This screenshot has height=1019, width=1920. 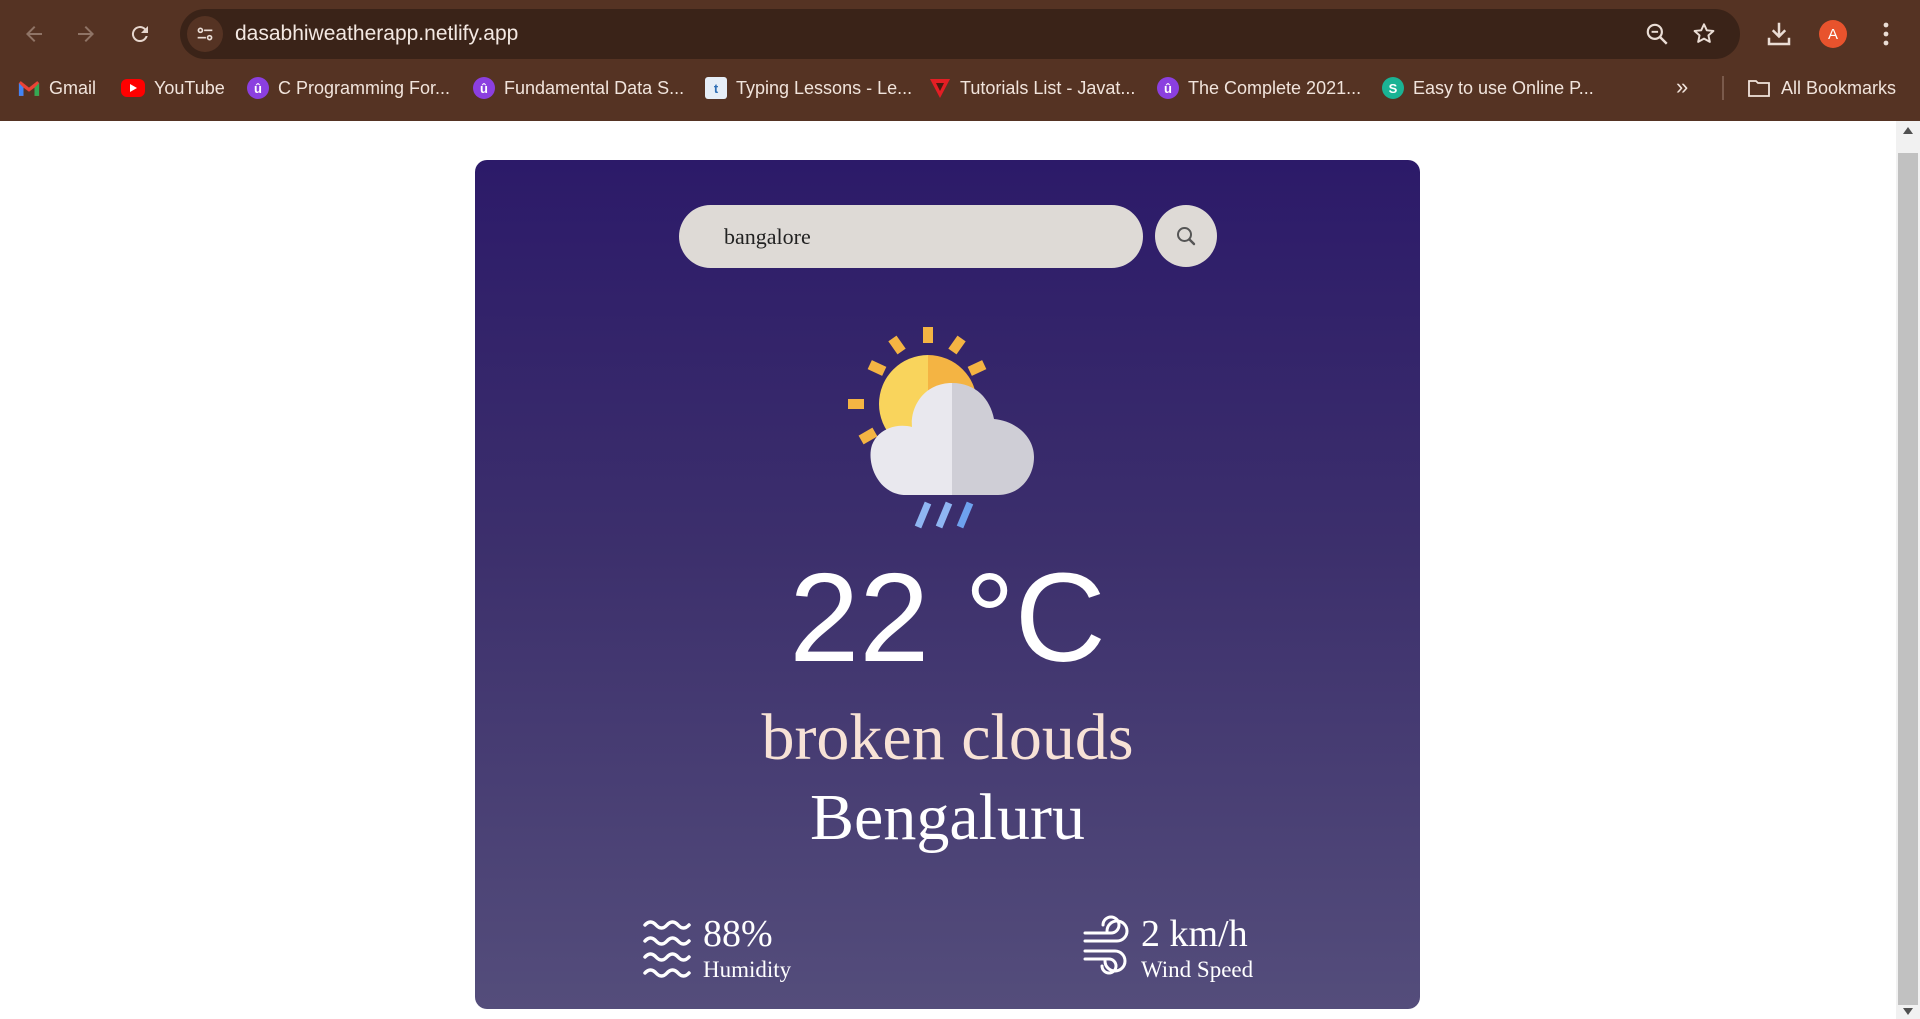 I want to click on scroll-down-arrow-icon, so click(x=1908, y=1011).